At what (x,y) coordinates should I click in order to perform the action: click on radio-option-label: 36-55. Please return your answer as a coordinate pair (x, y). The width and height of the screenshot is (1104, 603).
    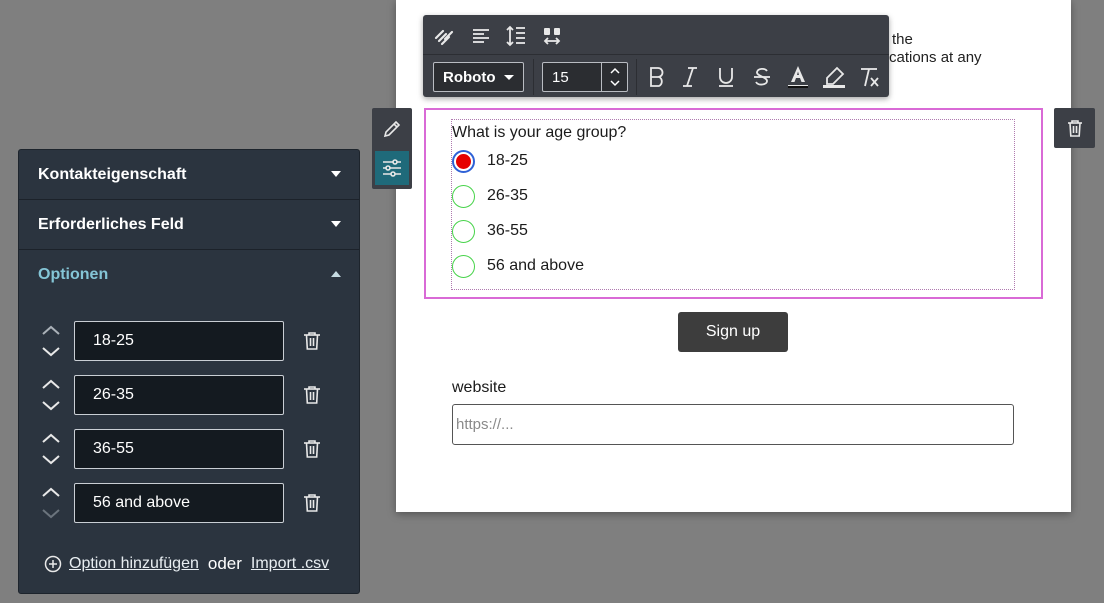
    Looking at the image, I should click on (507, 230).